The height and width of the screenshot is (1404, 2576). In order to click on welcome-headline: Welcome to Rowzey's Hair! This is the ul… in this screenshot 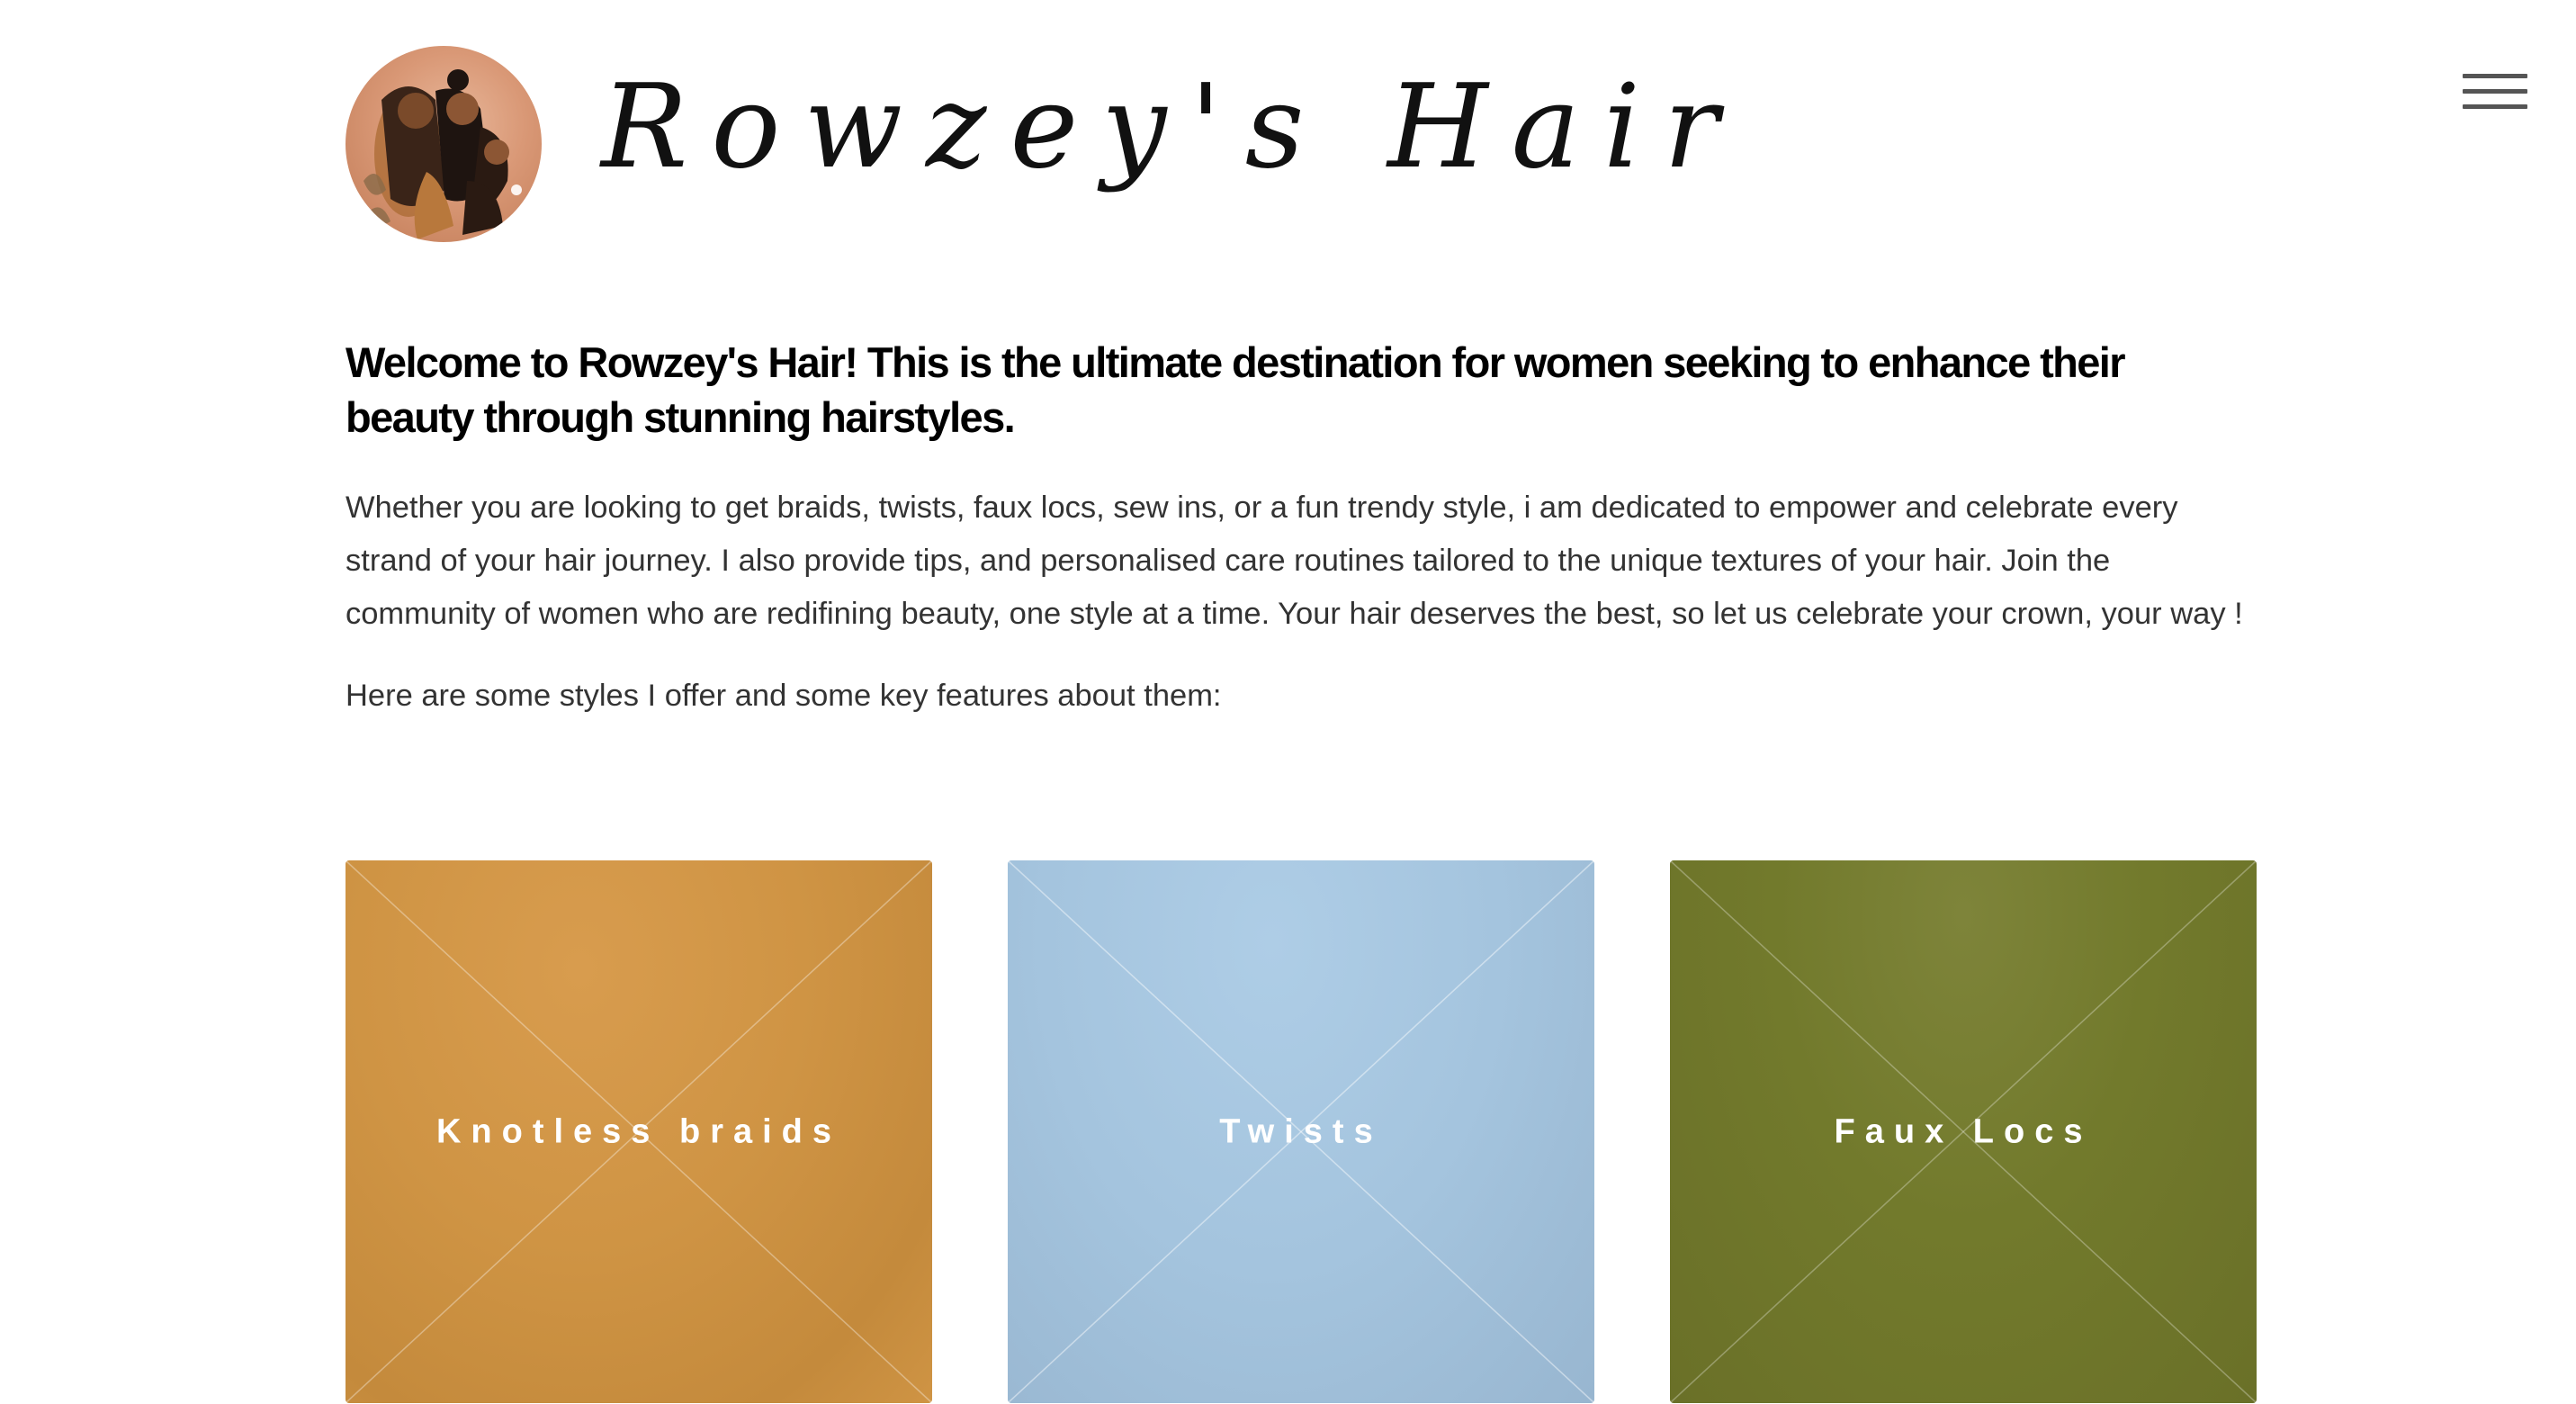, I will do `click(1236, 389)`.